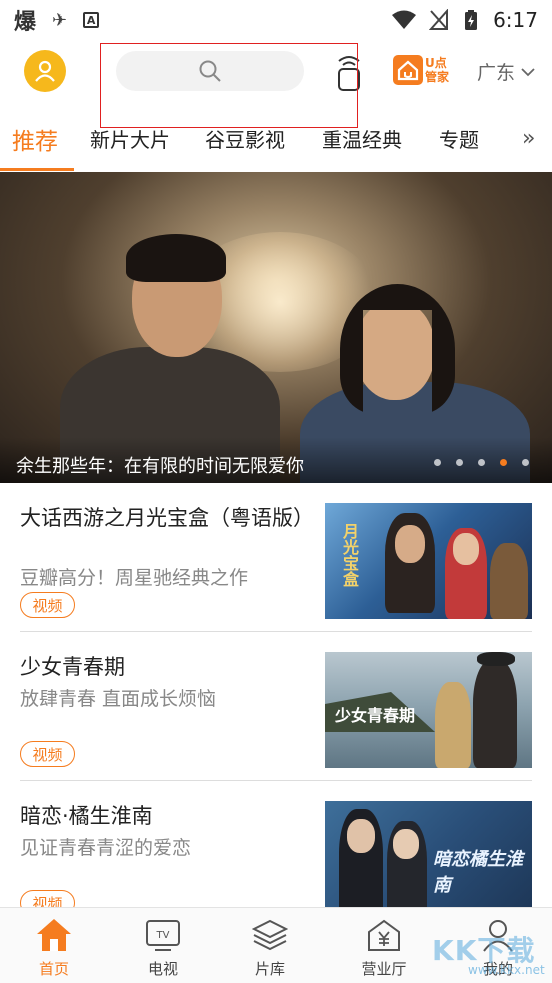  I want to click on search-bar, so click(210, 71).